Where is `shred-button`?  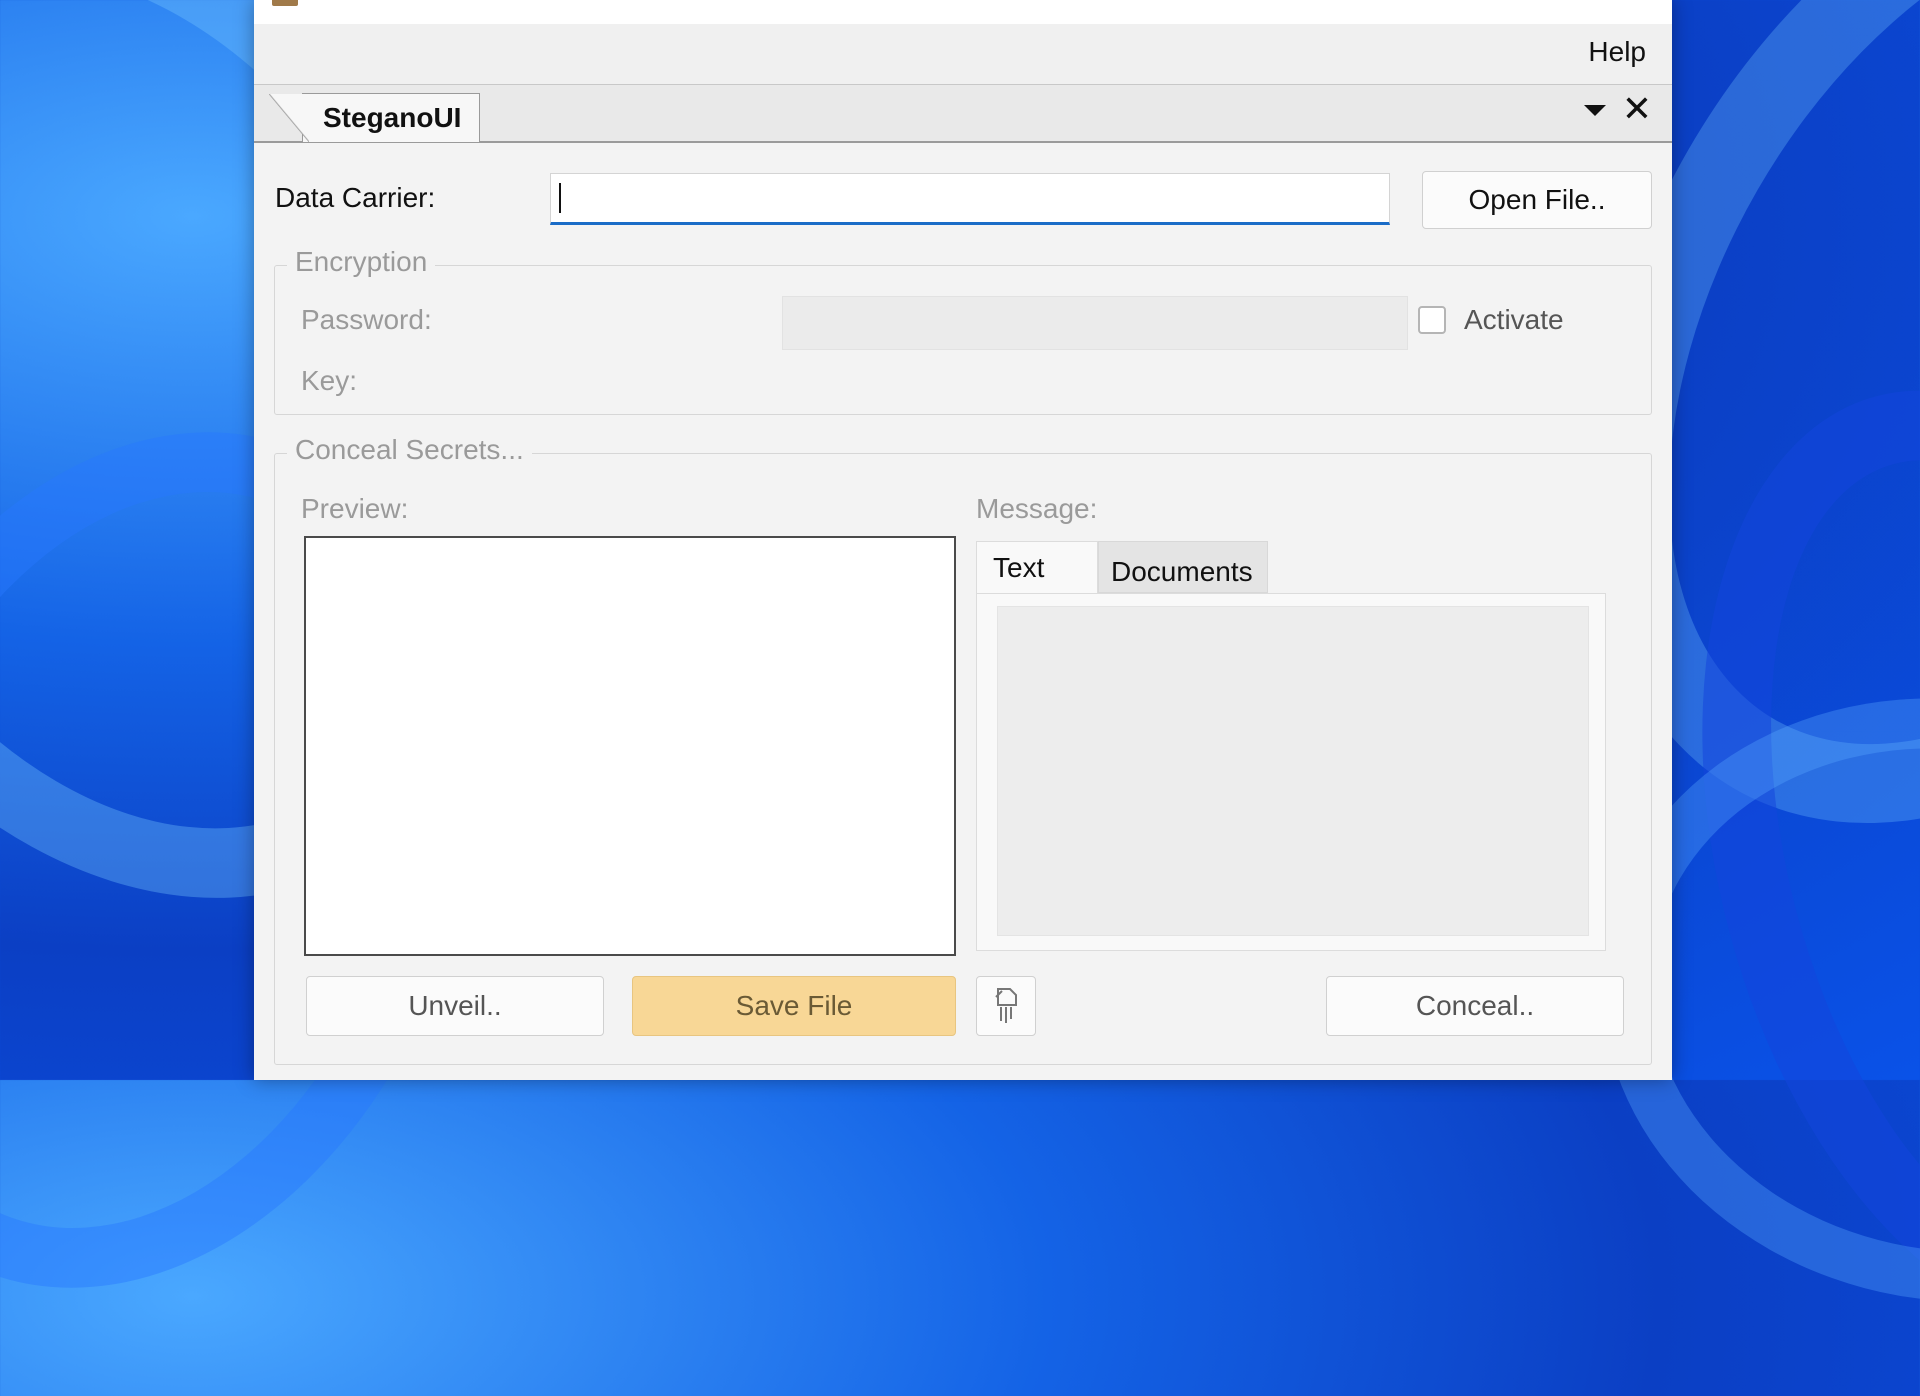 shred-button is located at coordinates (1006, 1006).